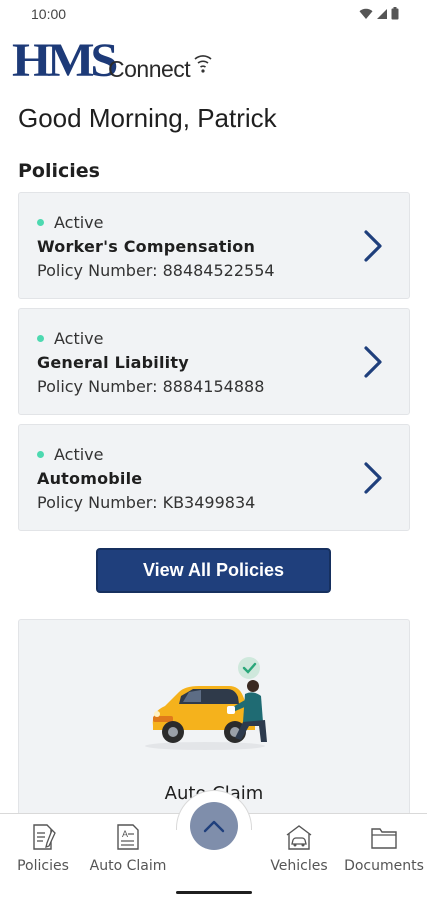  I want to click on policy-name: Automobile, so click(90, 478).